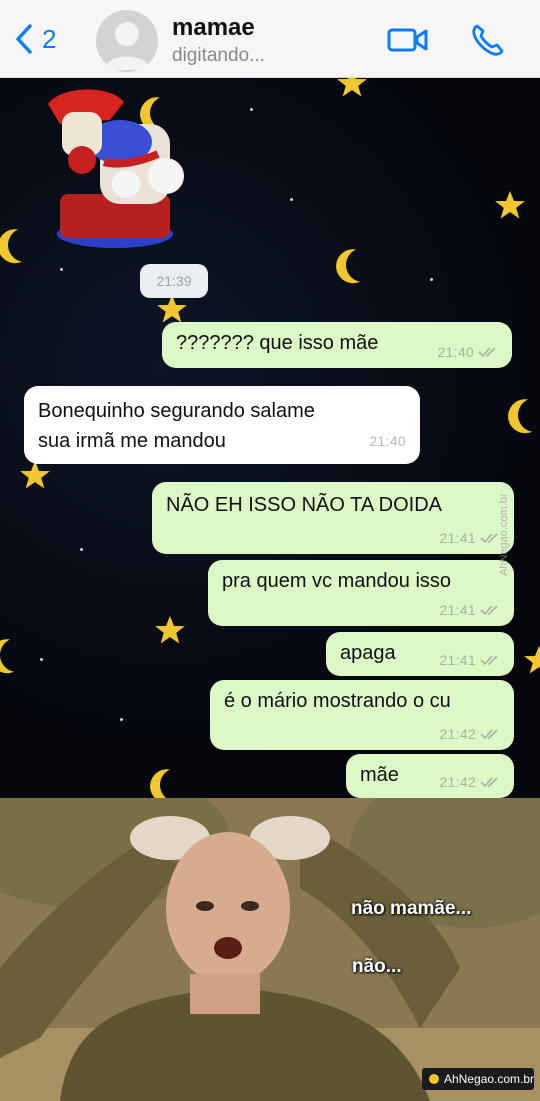 The image size is (540, 1101). Describe the element at coordinates (362, 715) in the screenshot. I see `message-bubble-out: é o mário mostrando o cu 21:42` at that location.